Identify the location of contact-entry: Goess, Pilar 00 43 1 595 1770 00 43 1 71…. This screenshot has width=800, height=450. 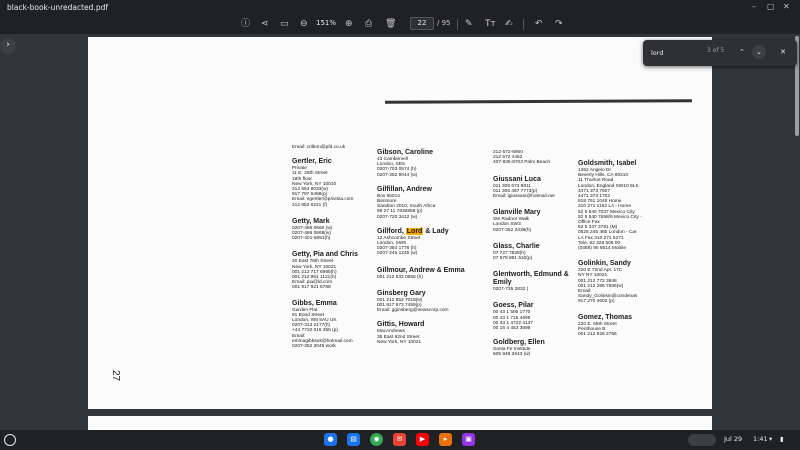
(540, 316).